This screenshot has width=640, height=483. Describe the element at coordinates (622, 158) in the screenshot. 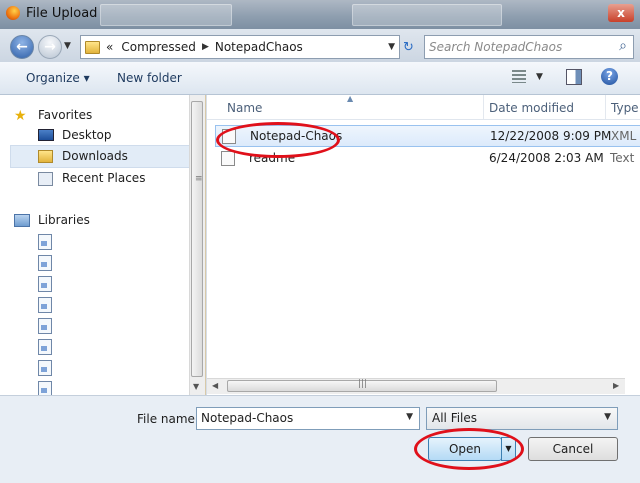

I see `file-type: Text` at that location.